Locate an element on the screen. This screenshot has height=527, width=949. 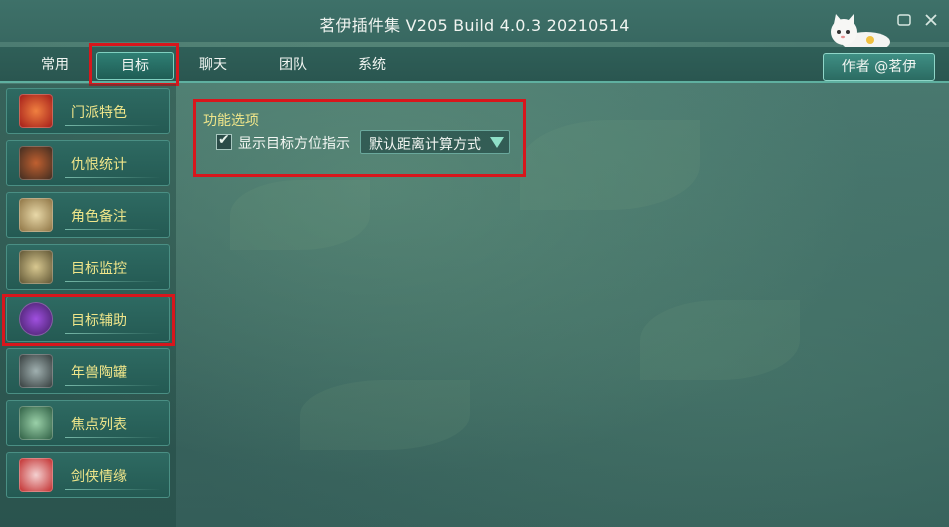
sidebar-item-focus-list: 焦点列表 is located at coordinates (88, 423).